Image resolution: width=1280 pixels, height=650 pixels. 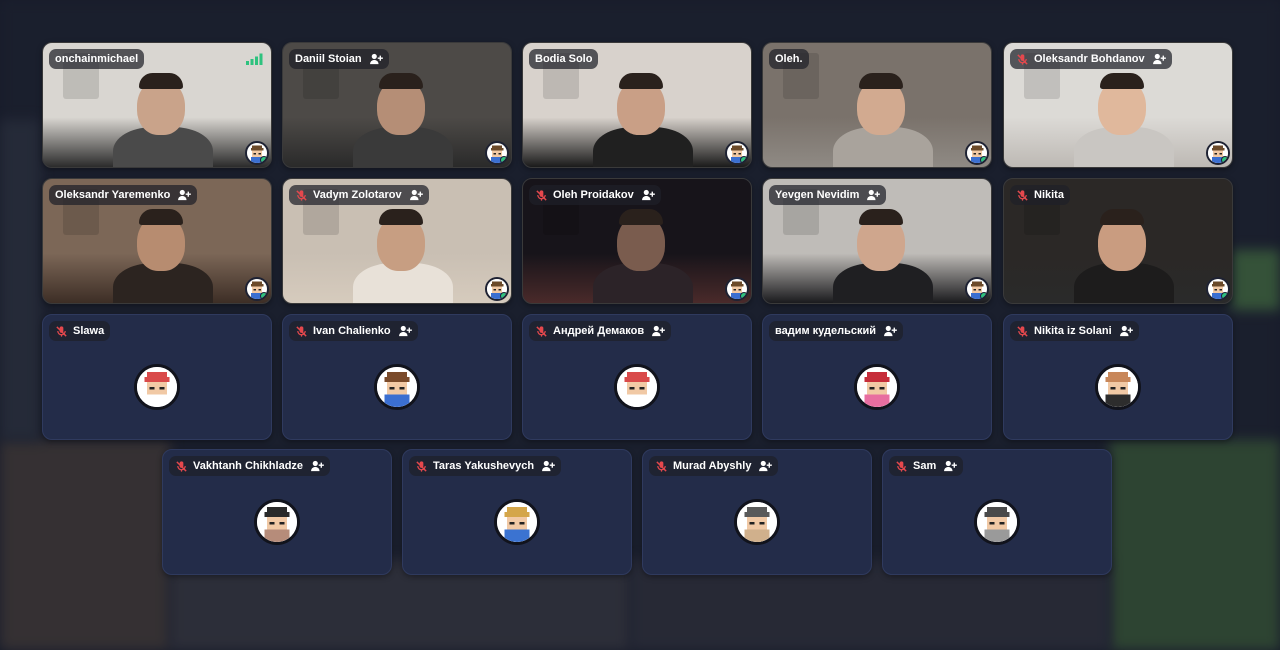 I want to click on name-tag: Oleksandr Bohdanov, so click(x=1091, y=59).